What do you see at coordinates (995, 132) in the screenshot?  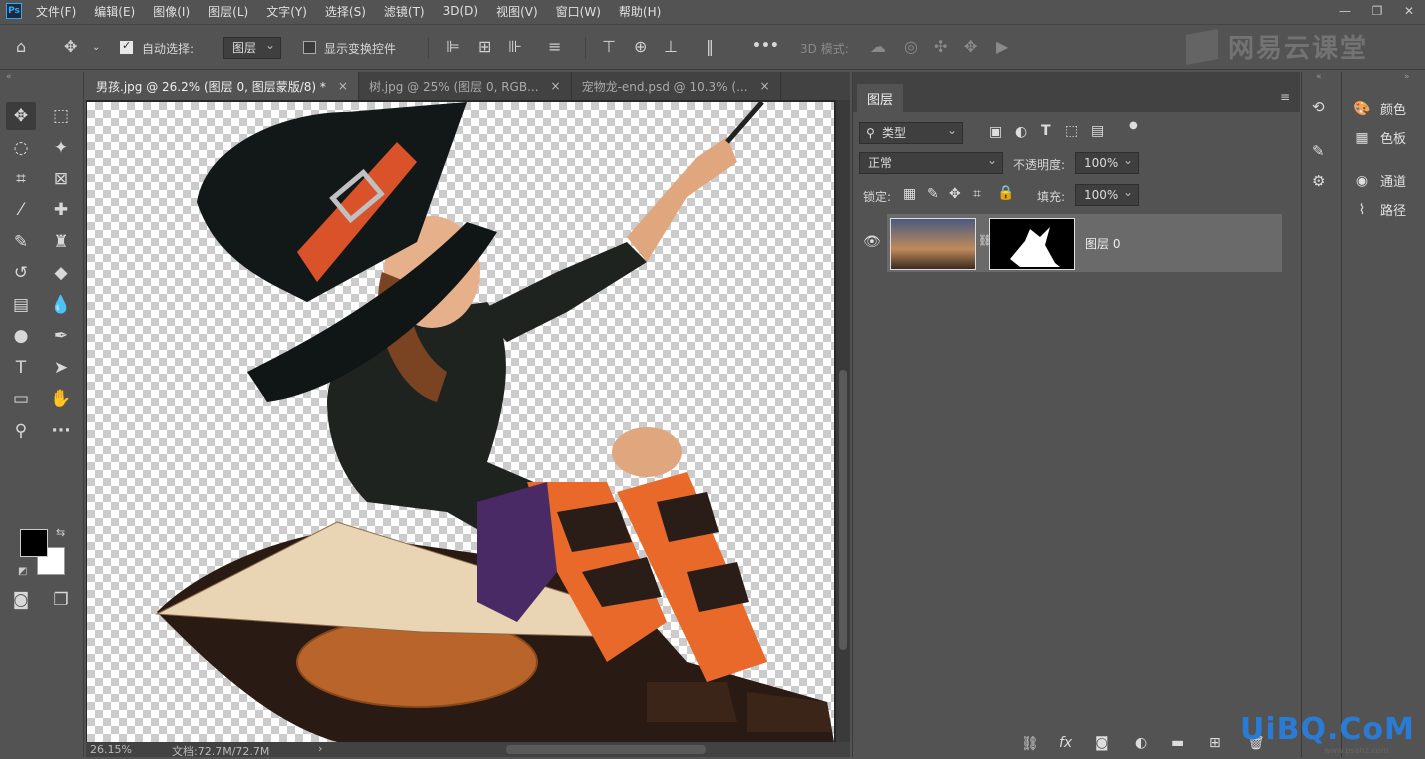 I see `filter-pixel-icon: ▣` at bounding box center [995, 132].